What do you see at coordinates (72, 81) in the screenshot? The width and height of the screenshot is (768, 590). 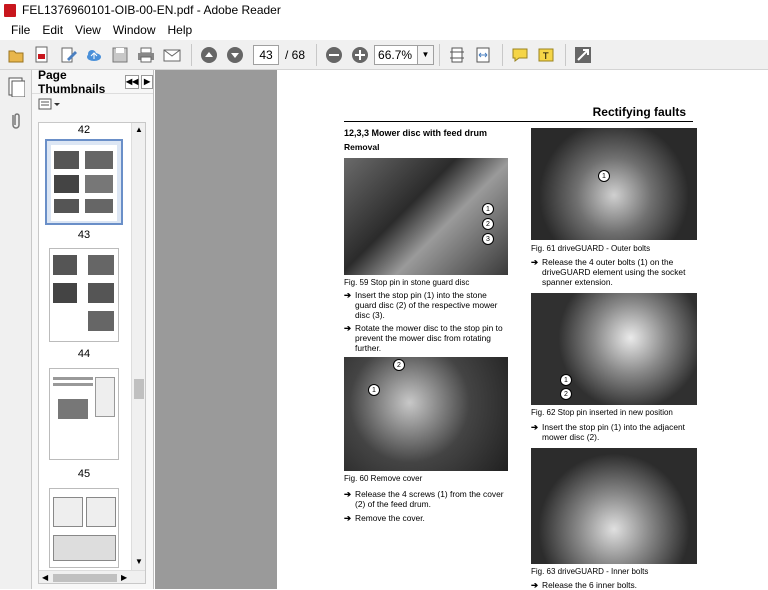 I see `panel-title: Page Thumbnails` at bounding box center [72, 81].